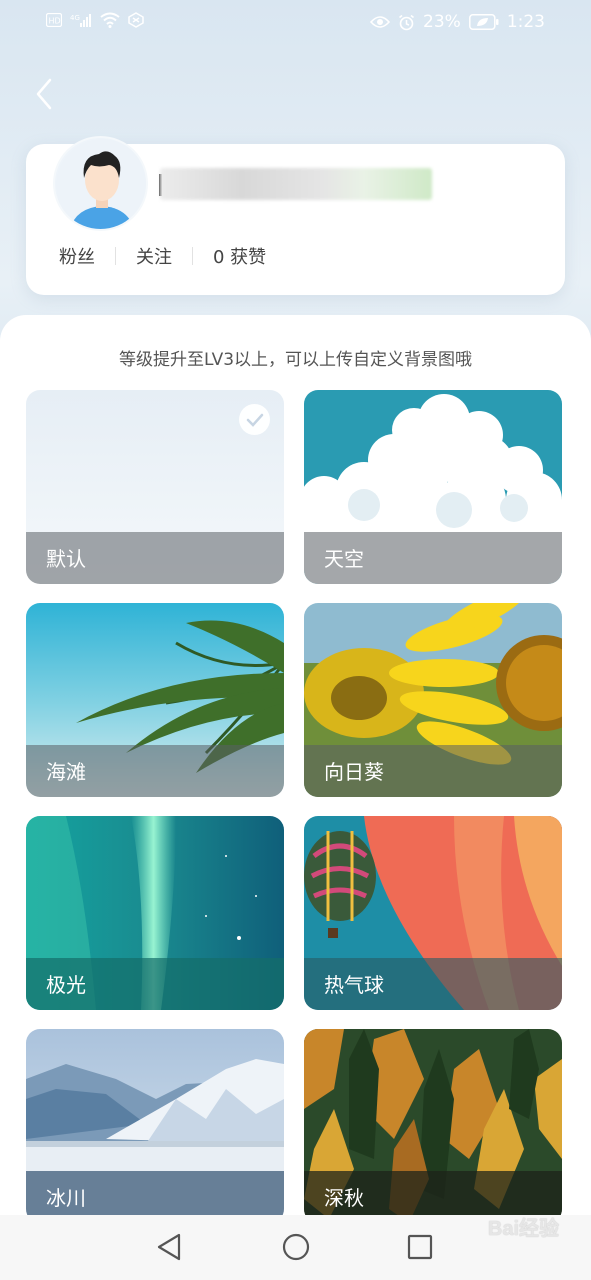 This screenshot has height=1280, width=591. I want to click on nav-back-button, so click(169, 1249).